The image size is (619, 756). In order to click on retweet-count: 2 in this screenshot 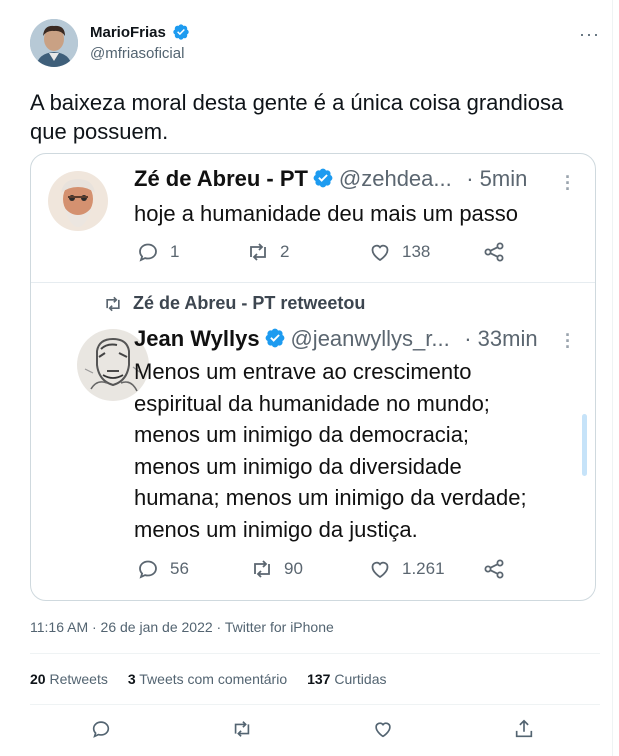, I will do `click(285, 251)`.